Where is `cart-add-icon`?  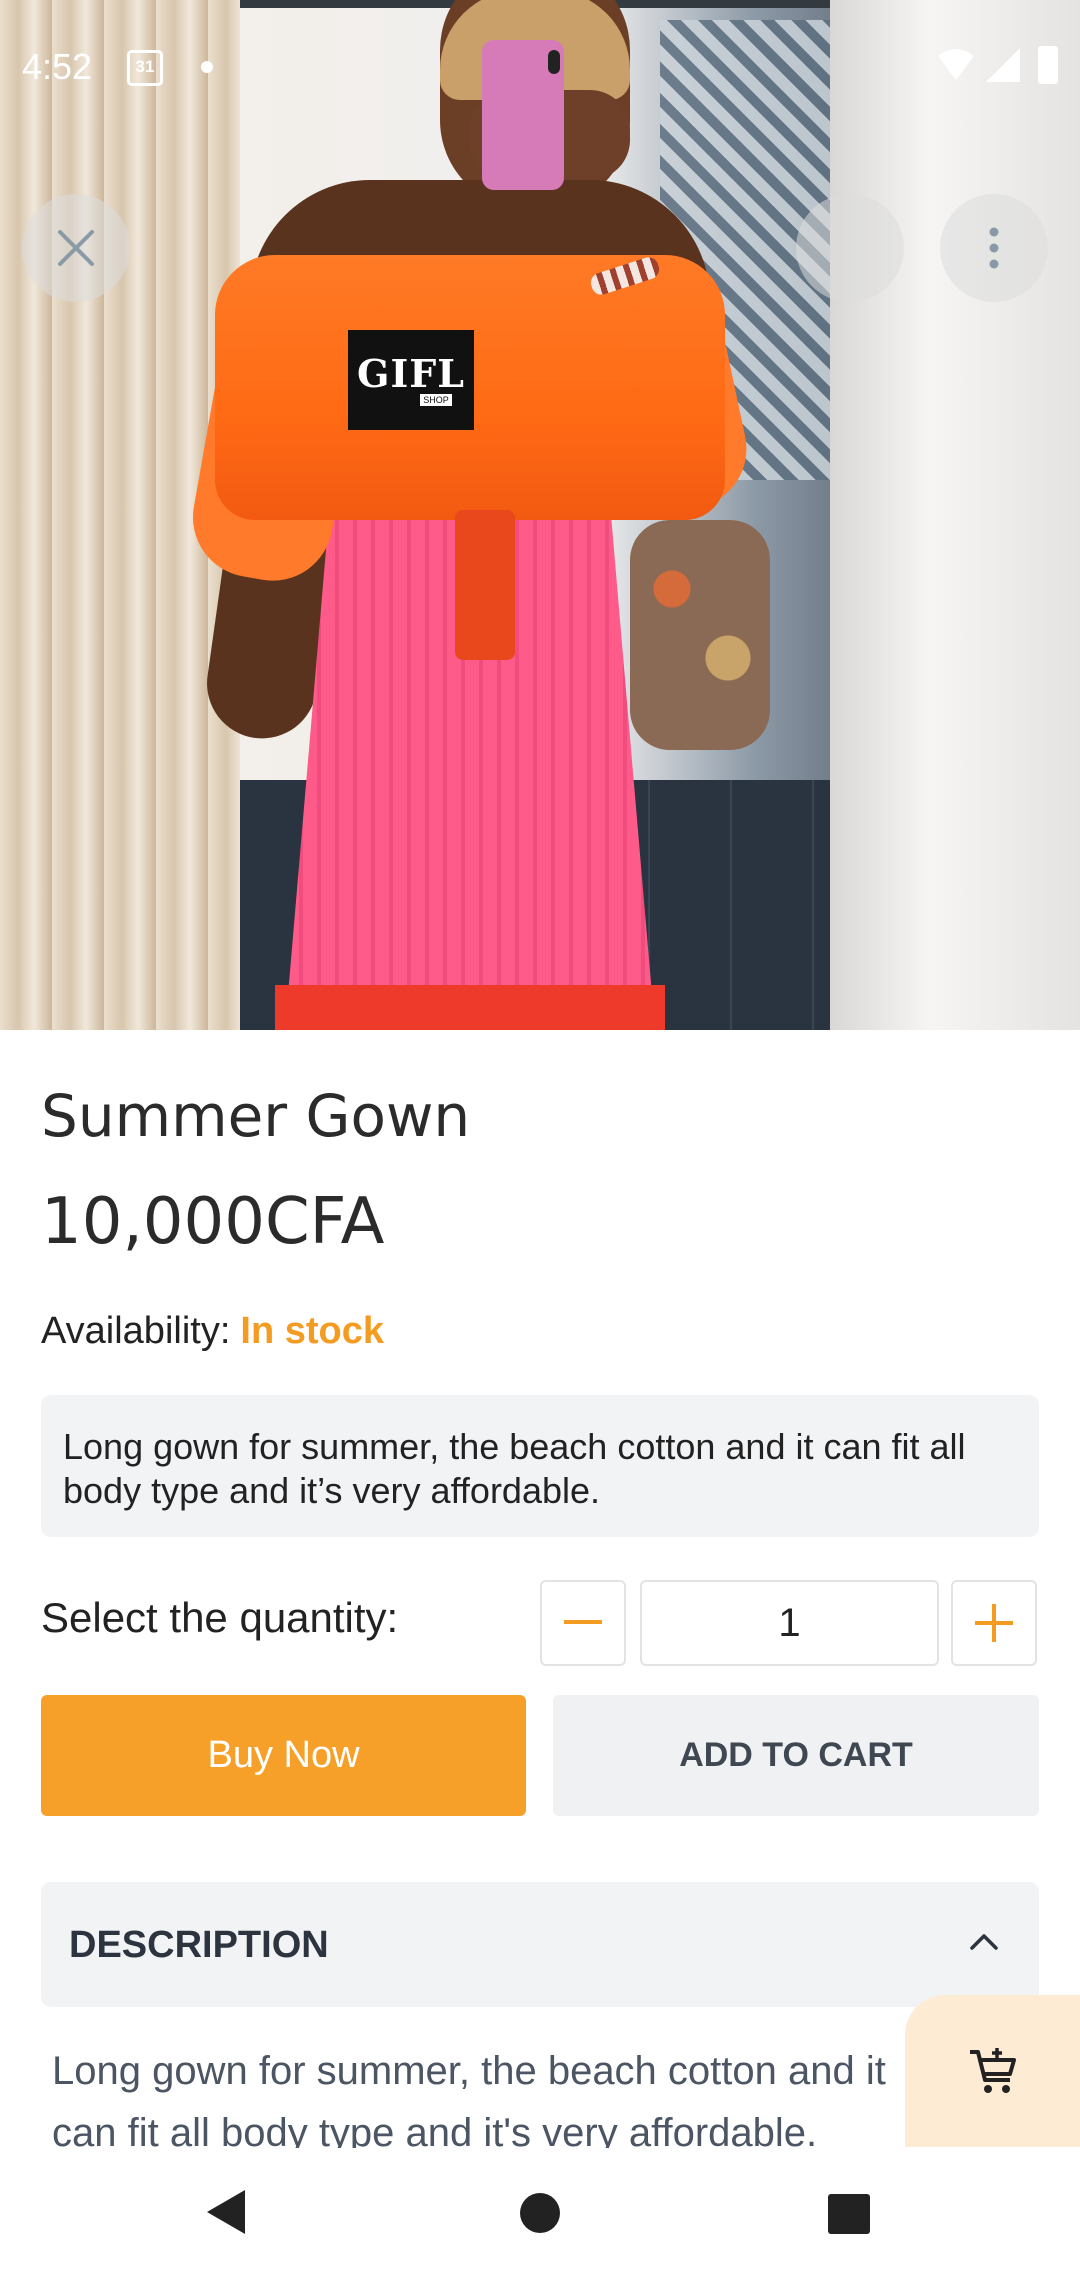 cart-add-icon is located at coordinates (992, 2070).